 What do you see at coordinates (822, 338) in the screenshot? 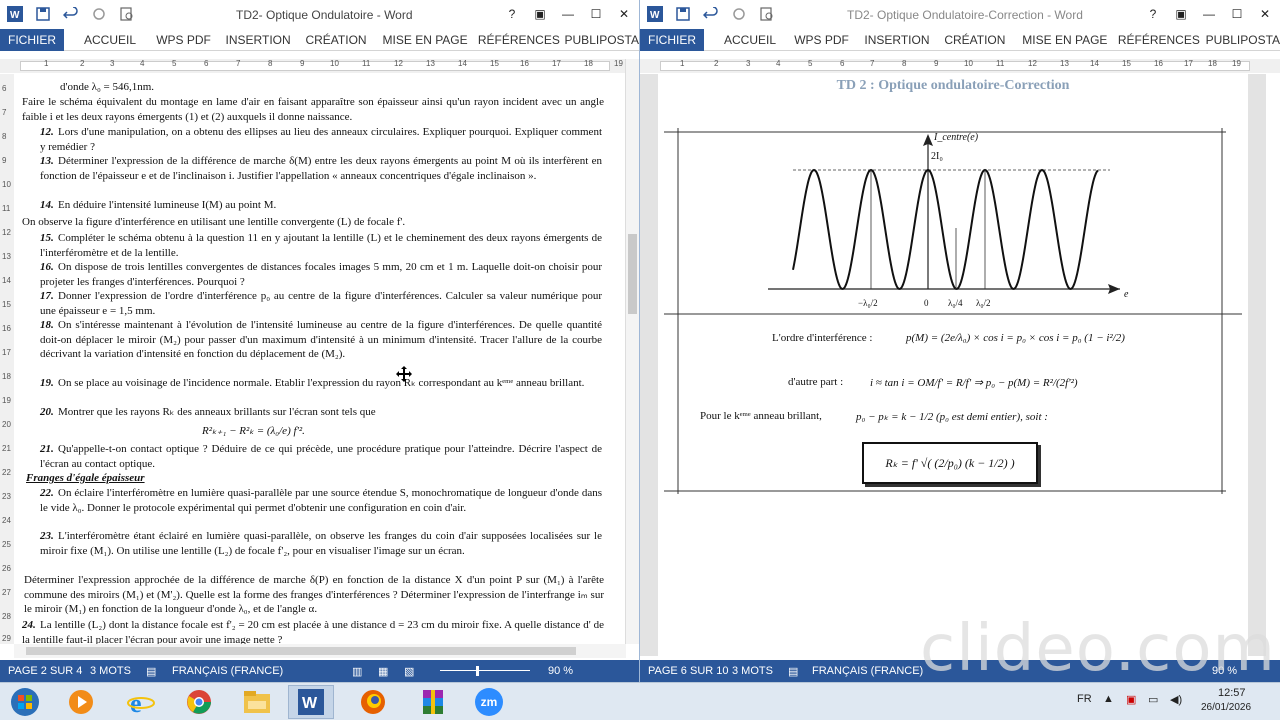
I see `equation-label: L'ordre d'interférence :` at bounding box center [822, 338].